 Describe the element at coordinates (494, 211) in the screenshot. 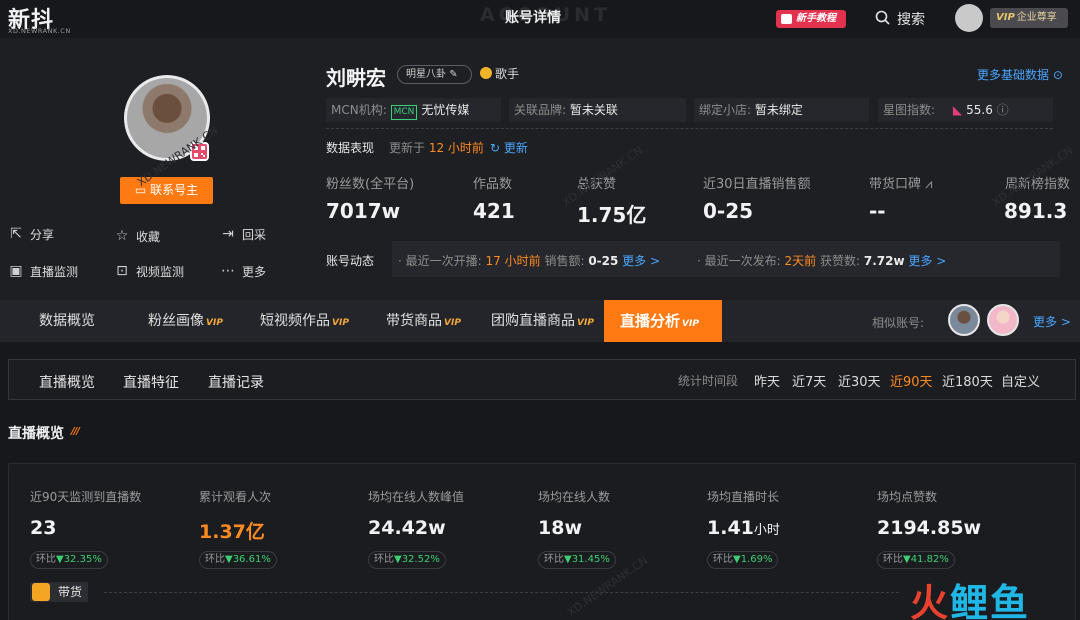

I see `stat-value-works: 421` at that location.